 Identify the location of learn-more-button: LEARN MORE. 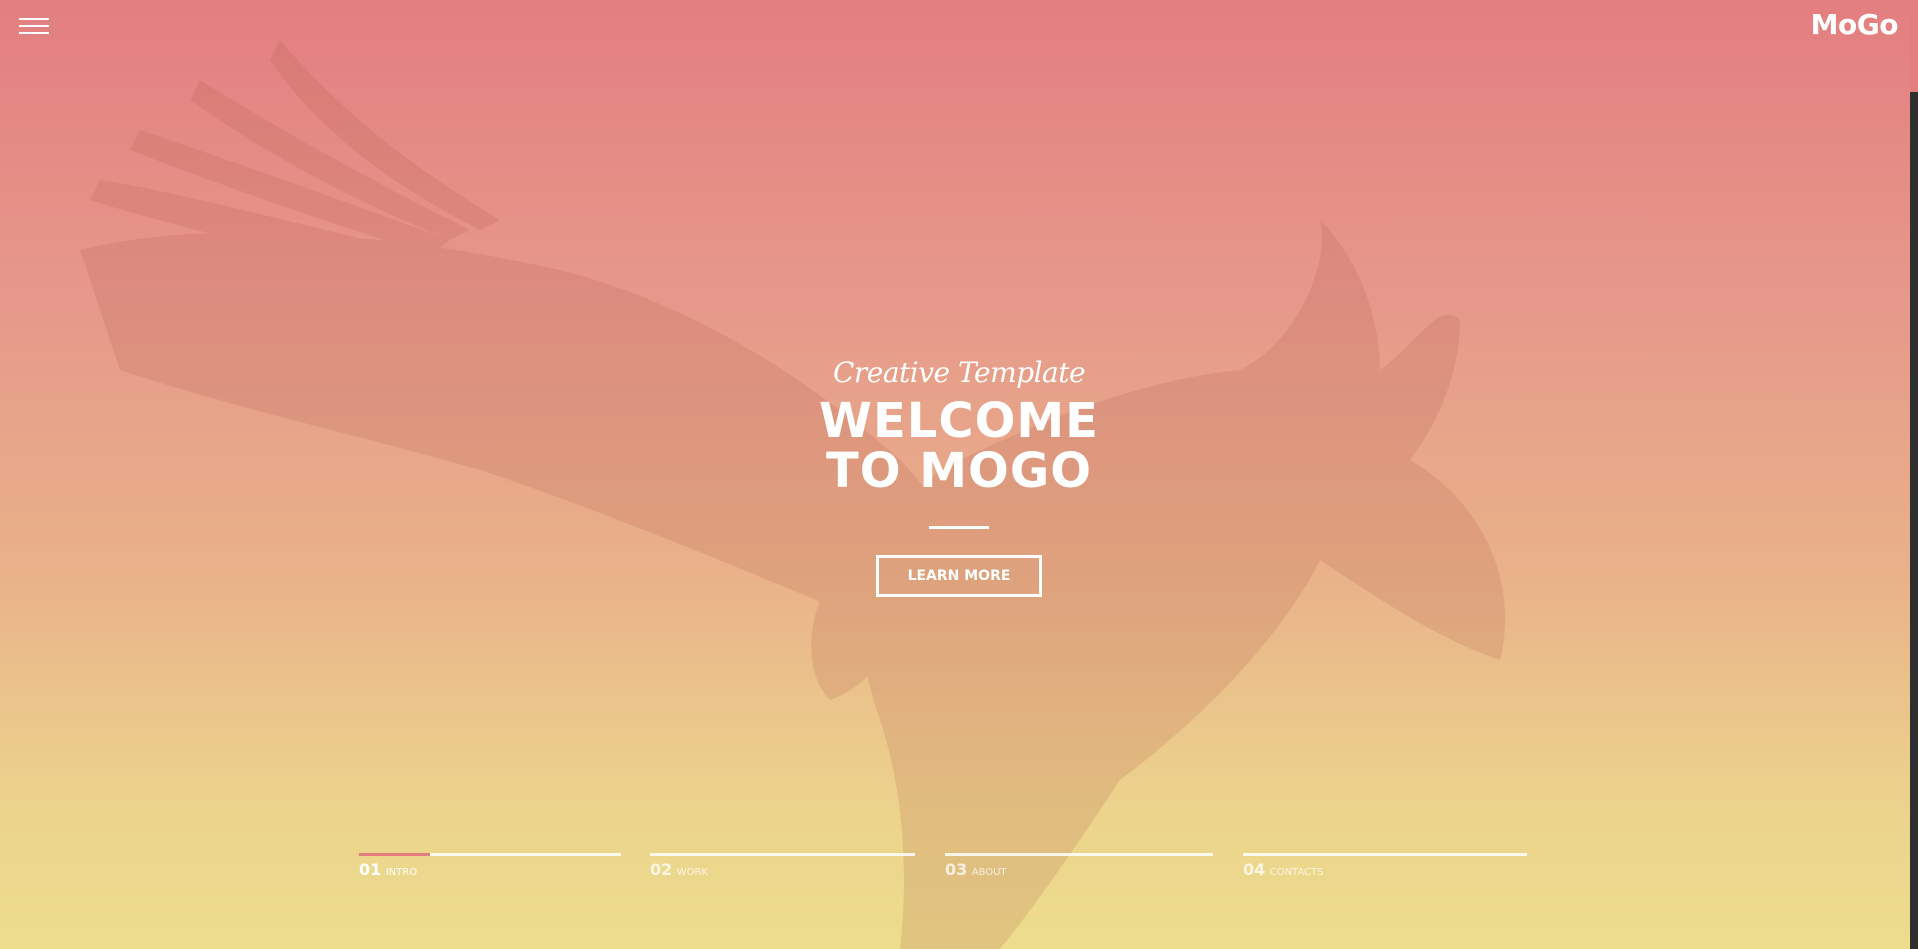
(959, 576).